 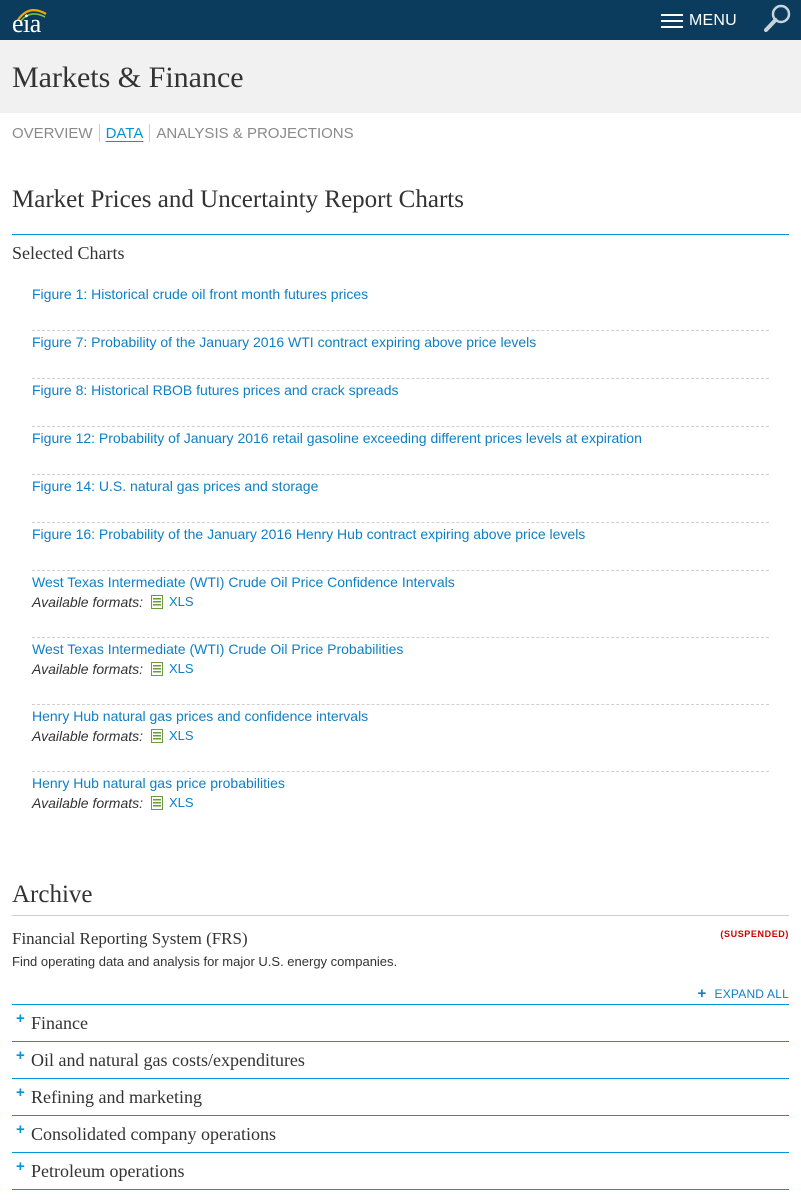 What do you see at coordinates (168, 1060) in the screenshot?
I see `accordion-label: Oil and natural gas costs/expenditures` at bounding box center [168, 1060].